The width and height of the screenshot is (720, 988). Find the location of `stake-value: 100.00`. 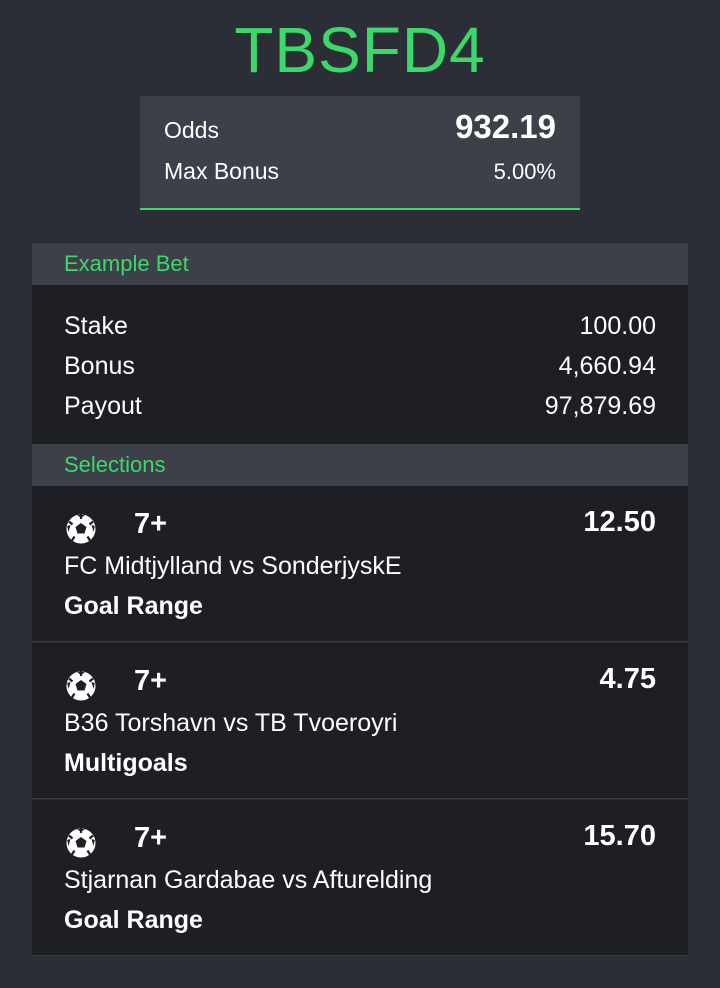

stake-value: 100.00 is located at coordinates (617, 326).